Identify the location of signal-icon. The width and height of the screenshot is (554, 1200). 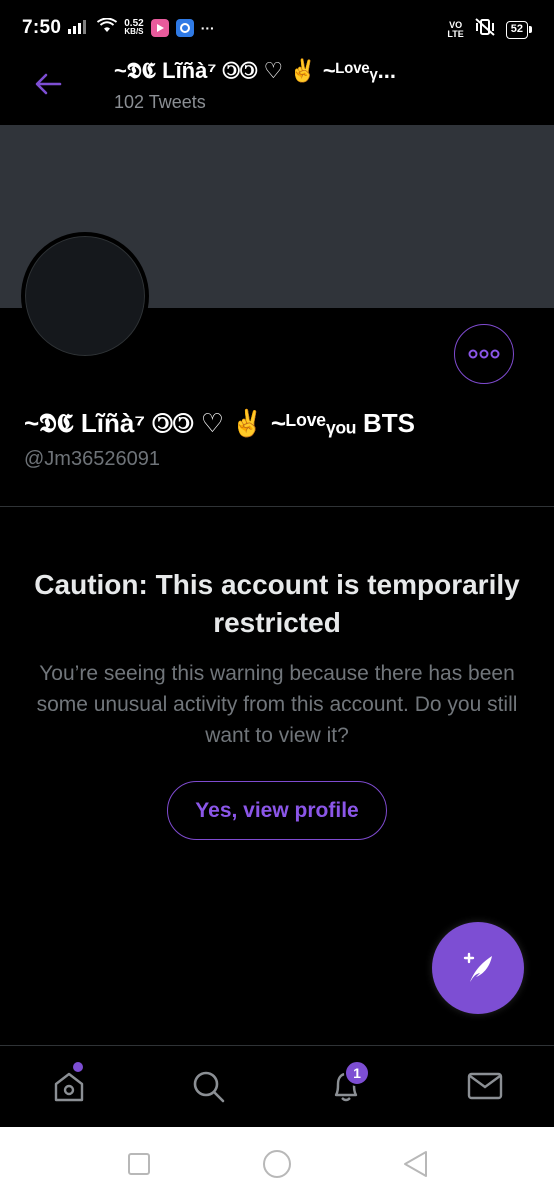
(79, 28).